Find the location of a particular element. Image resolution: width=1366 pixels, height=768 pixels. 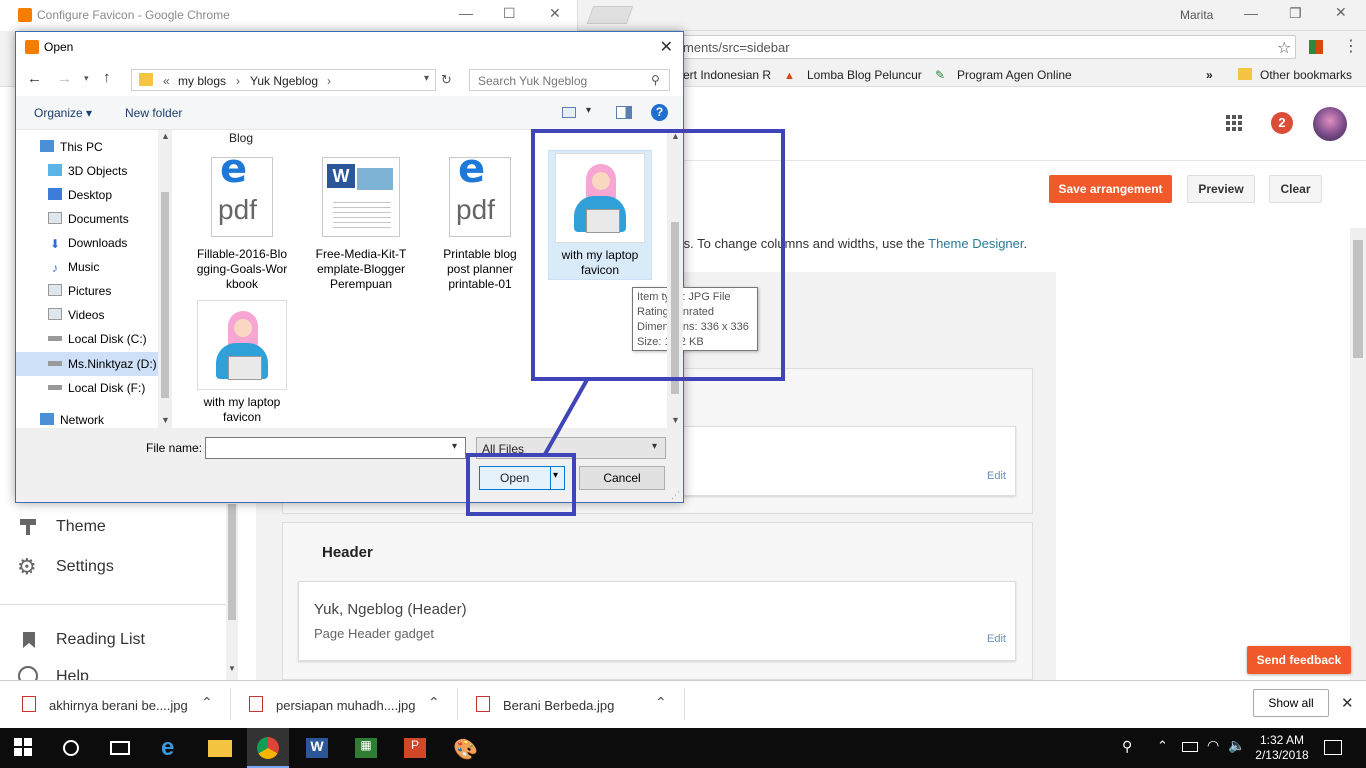

breadcrumb-item: my blogs is located at coordinates (202, 81).